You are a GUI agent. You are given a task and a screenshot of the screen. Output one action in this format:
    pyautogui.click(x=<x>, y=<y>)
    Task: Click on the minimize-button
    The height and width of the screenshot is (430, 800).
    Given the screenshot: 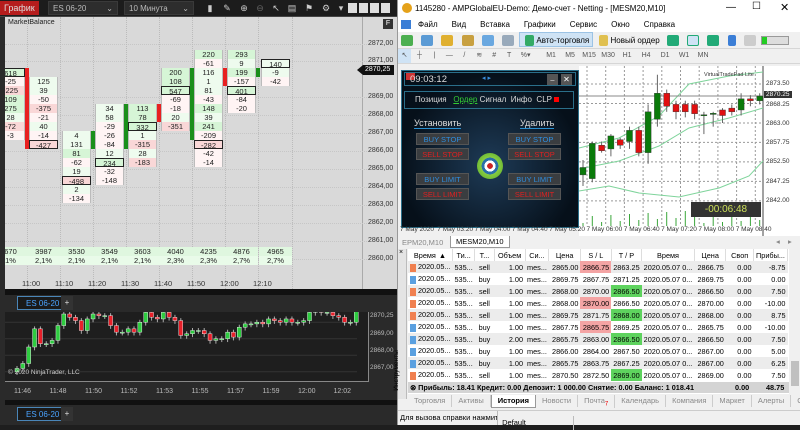 What is the action you would take?
    pyautogui.click(x=363, y=8)
    